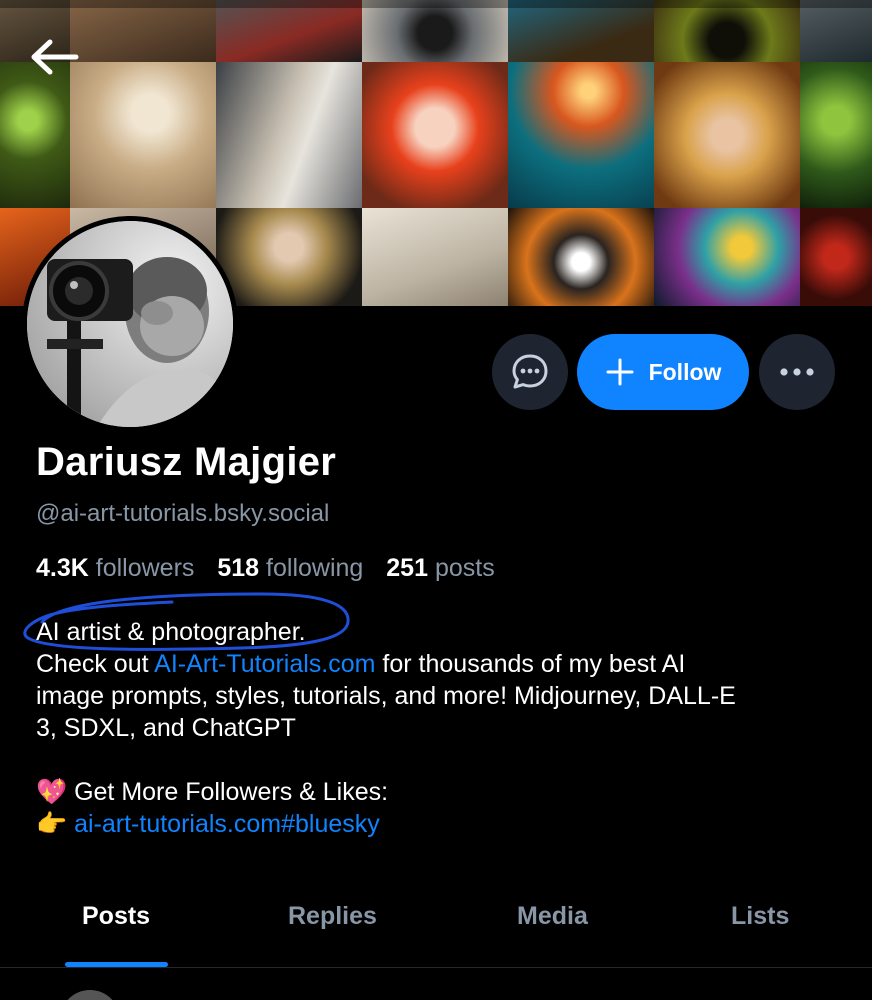  I want to click on tab-lists: Lists, so click(760, 916).